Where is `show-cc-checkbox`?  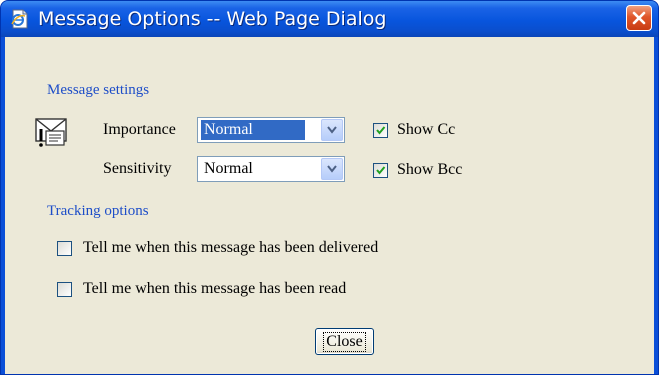
show-cc-checkbox is located at coordinates (380, 130).